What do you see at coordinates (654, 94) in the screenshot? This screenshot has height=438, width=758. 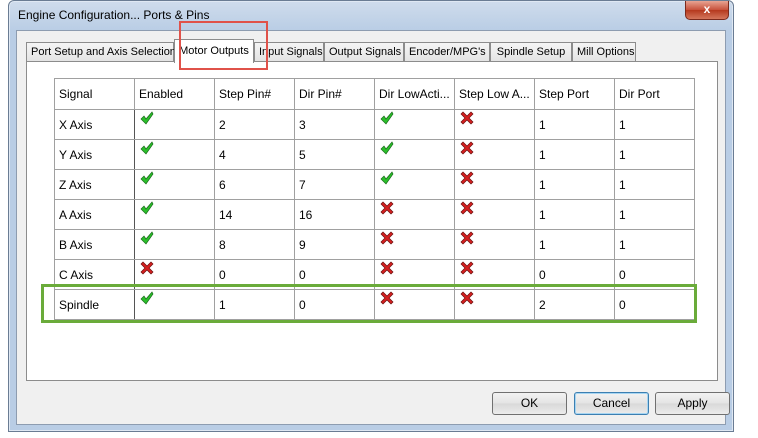 I see `column-header: Dir Port` at bounding box center [654, 94].